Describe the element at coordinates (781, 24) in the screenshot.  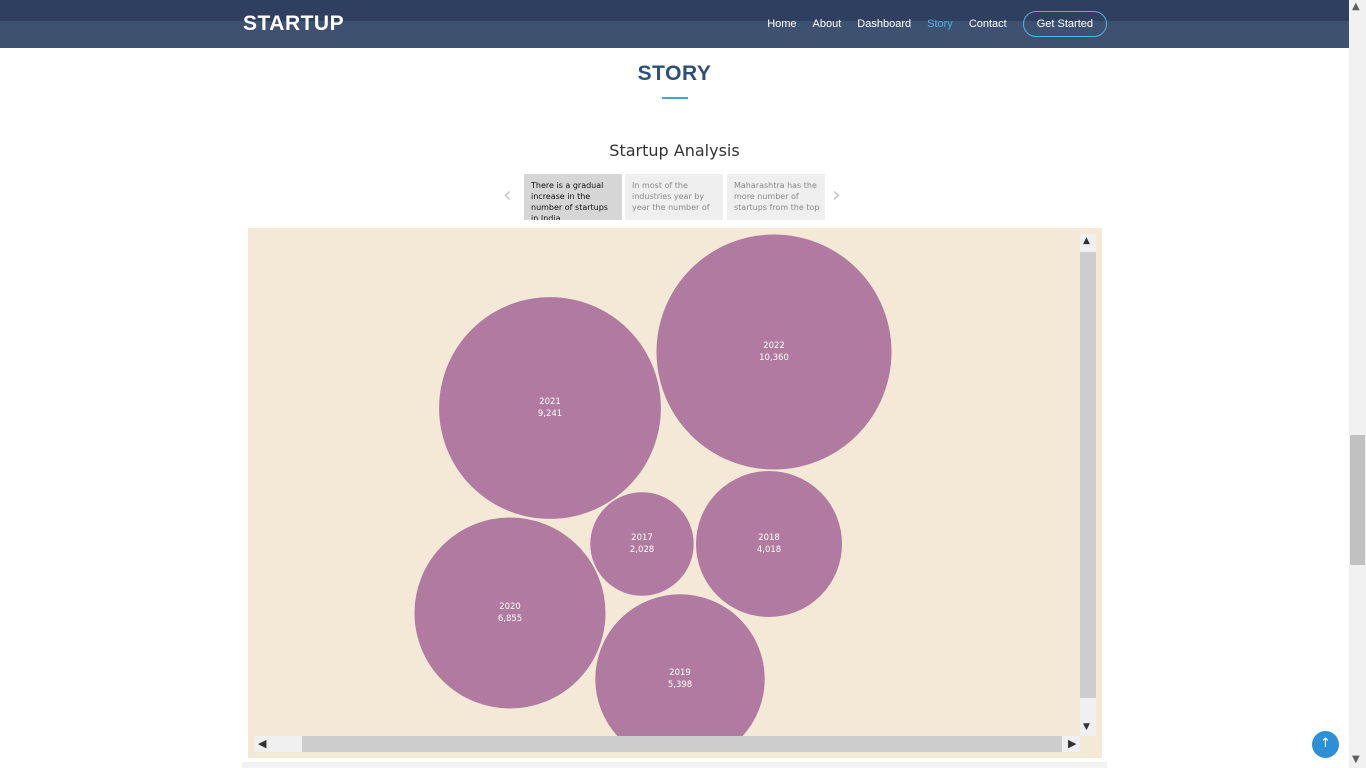
I see `nav-home: Home` at that location.